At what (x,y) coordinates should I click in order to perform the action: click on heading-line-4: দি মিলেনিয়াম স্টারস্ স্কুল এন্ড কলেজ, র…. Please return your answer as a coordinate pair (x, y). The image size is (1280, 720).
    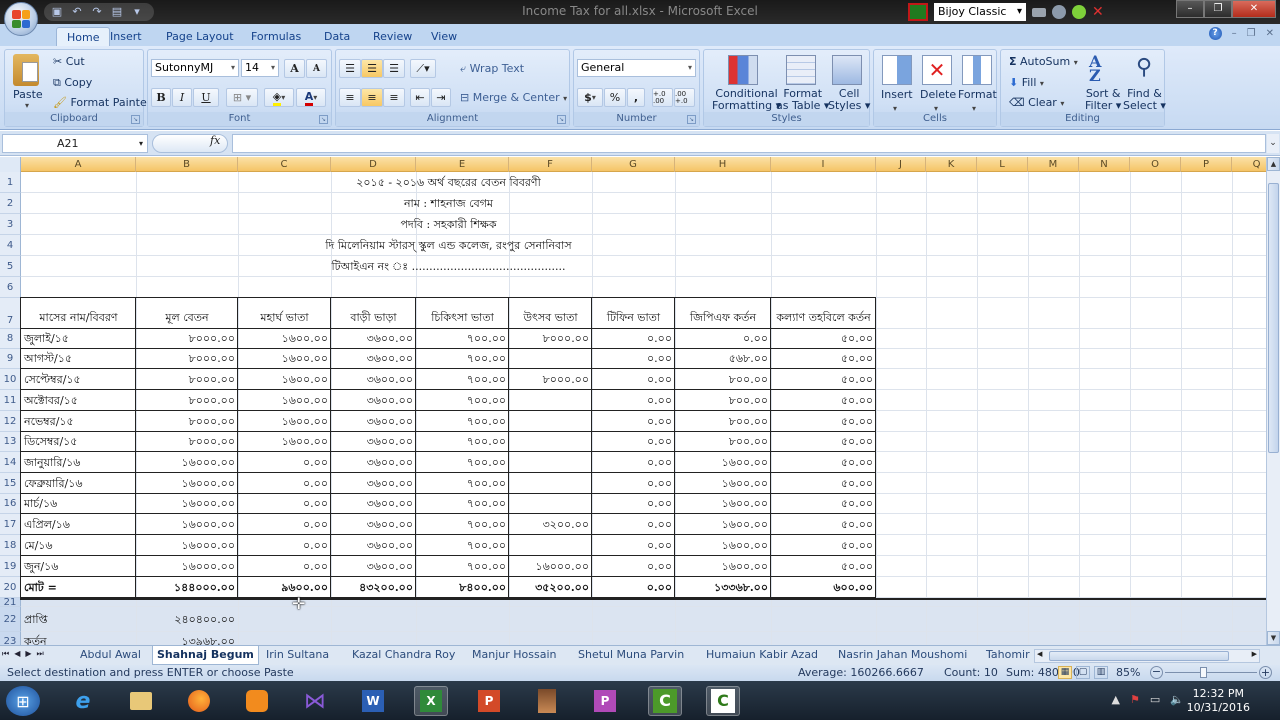
    Looking at the image, I should click on (448, 245).